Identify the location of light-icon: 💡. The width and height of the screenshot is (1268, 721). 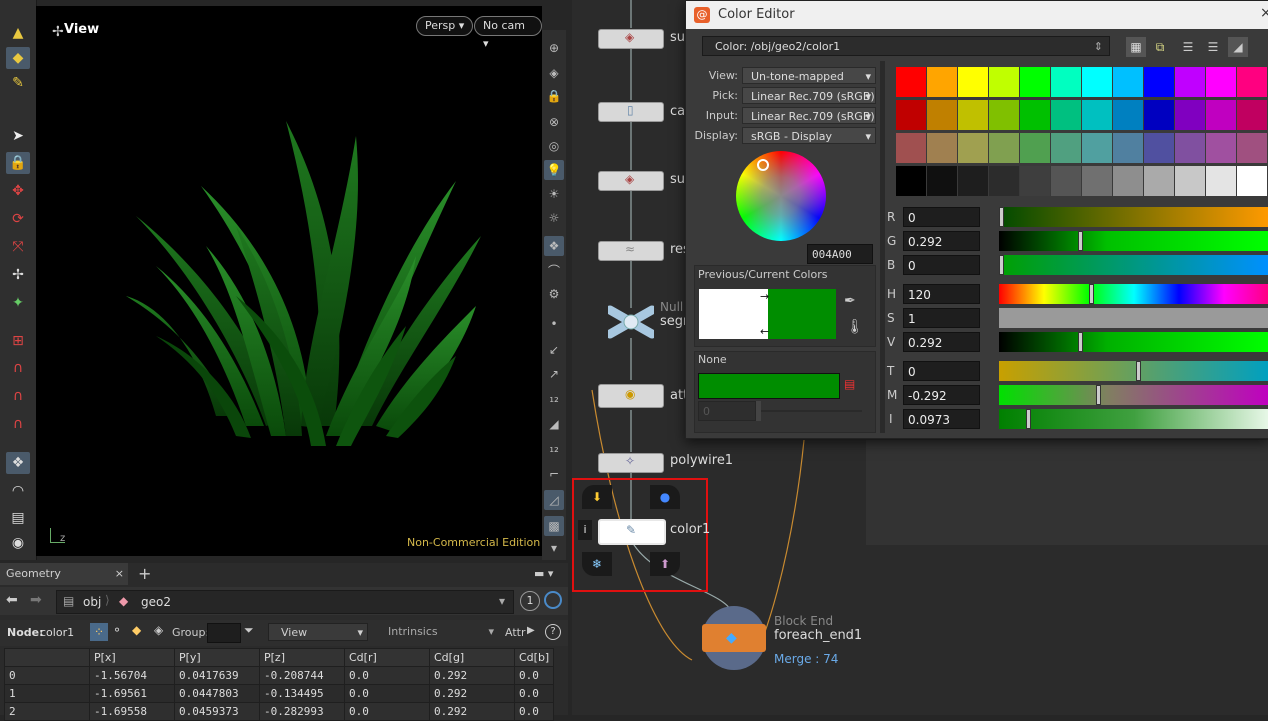
(554, 170).